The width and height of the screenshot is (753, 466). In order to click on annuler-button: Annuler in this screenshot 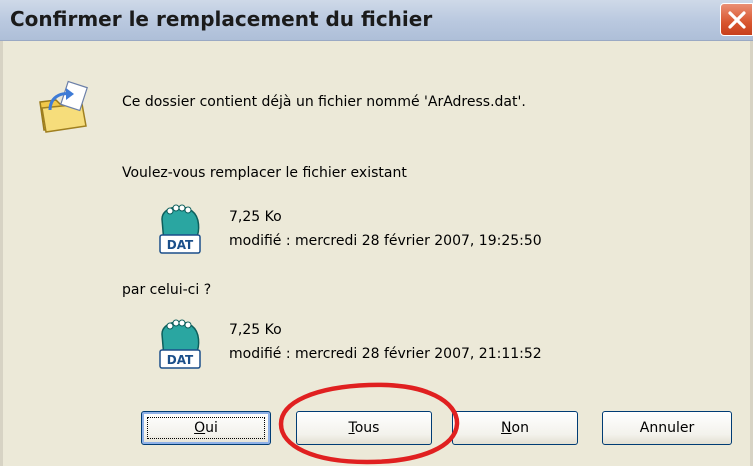, I will do `click(667, 428)`.